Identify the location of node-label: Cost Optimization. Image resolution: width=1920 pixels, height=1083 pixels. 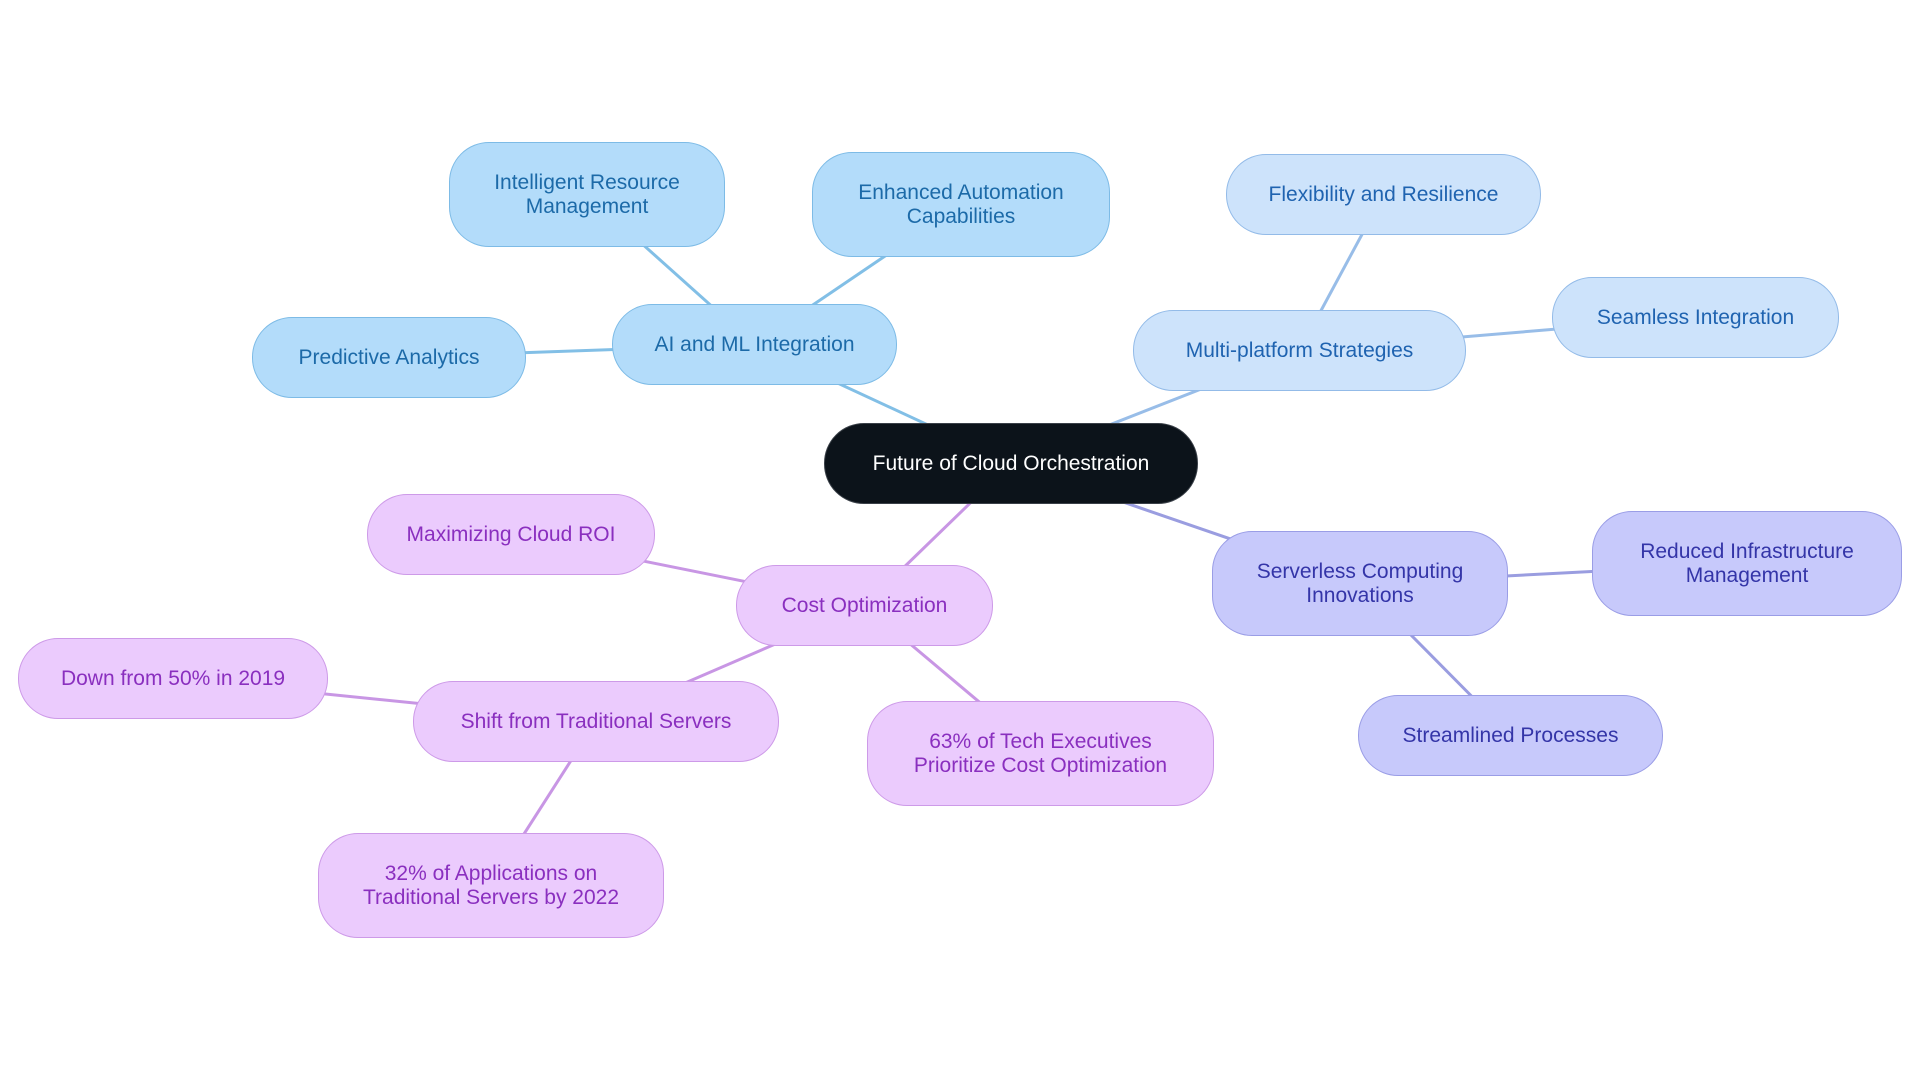
(864, 605).